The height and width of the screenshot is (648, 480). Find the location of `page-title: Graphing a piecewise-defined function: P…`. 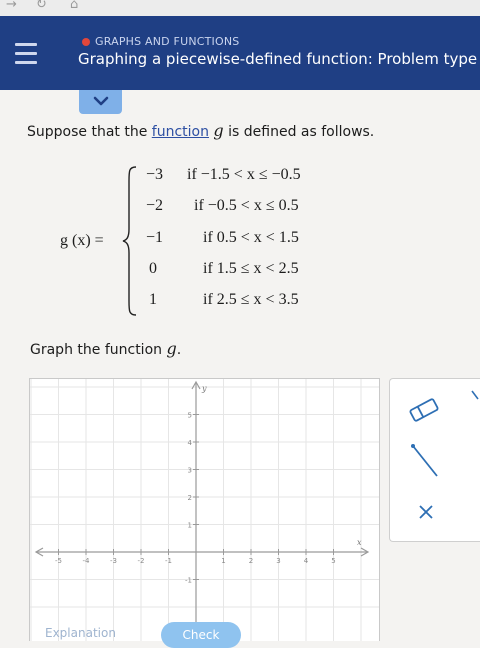

page-title: Graphing a piecewise-defined function: P… is located at coordinates (278, 59).